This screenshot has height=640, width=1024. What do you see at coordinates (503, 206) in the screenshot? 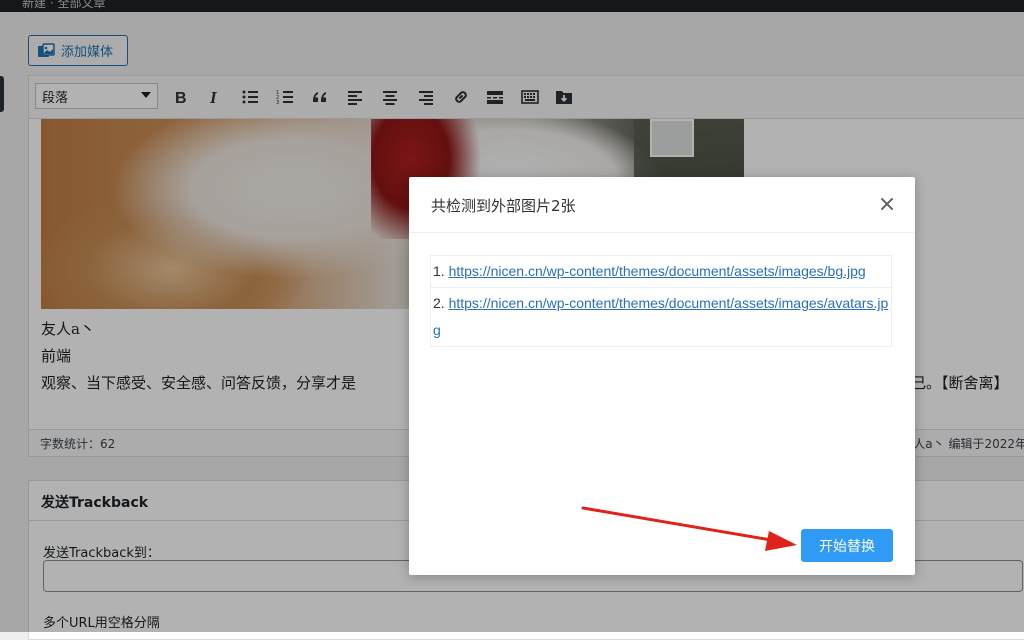
I see `dialog-title: 共检测到外部图片2张` at bounding box center [503, 206].